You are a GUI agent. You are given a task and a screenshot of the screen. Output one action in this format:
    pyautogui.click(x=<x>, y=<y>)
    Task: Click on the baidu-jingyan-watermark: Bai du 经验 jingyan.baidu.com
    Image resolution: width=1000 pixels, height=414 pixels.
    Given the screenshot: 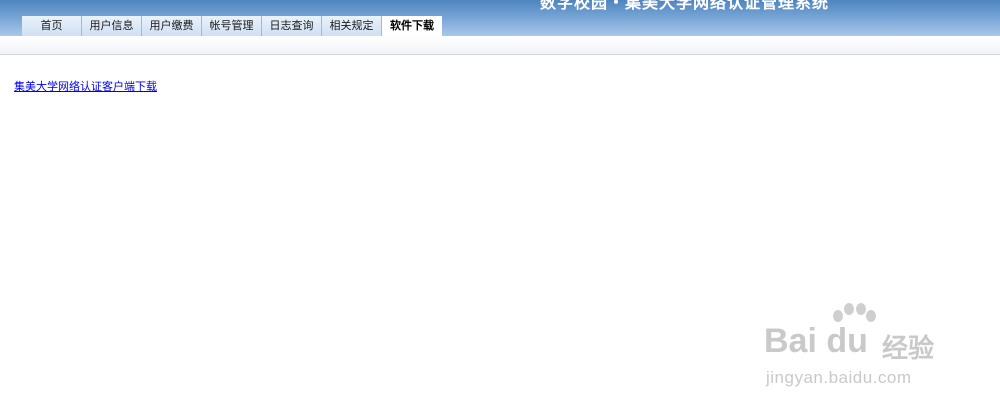 What is the action you would take?
    pyautogui.click(x=864, y=350)
    